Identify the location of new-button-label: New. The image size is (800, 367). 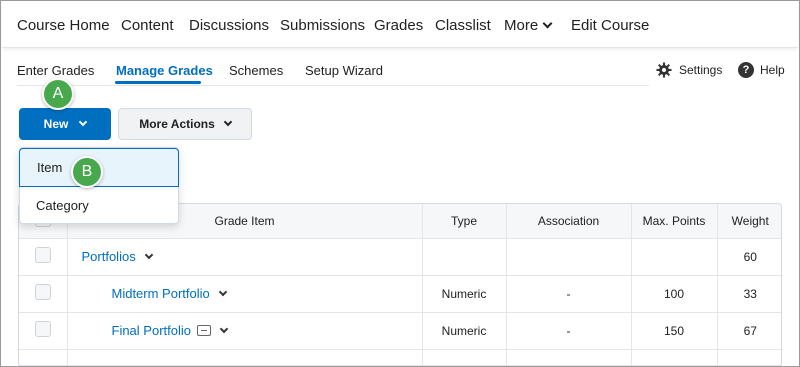
(56, 124).